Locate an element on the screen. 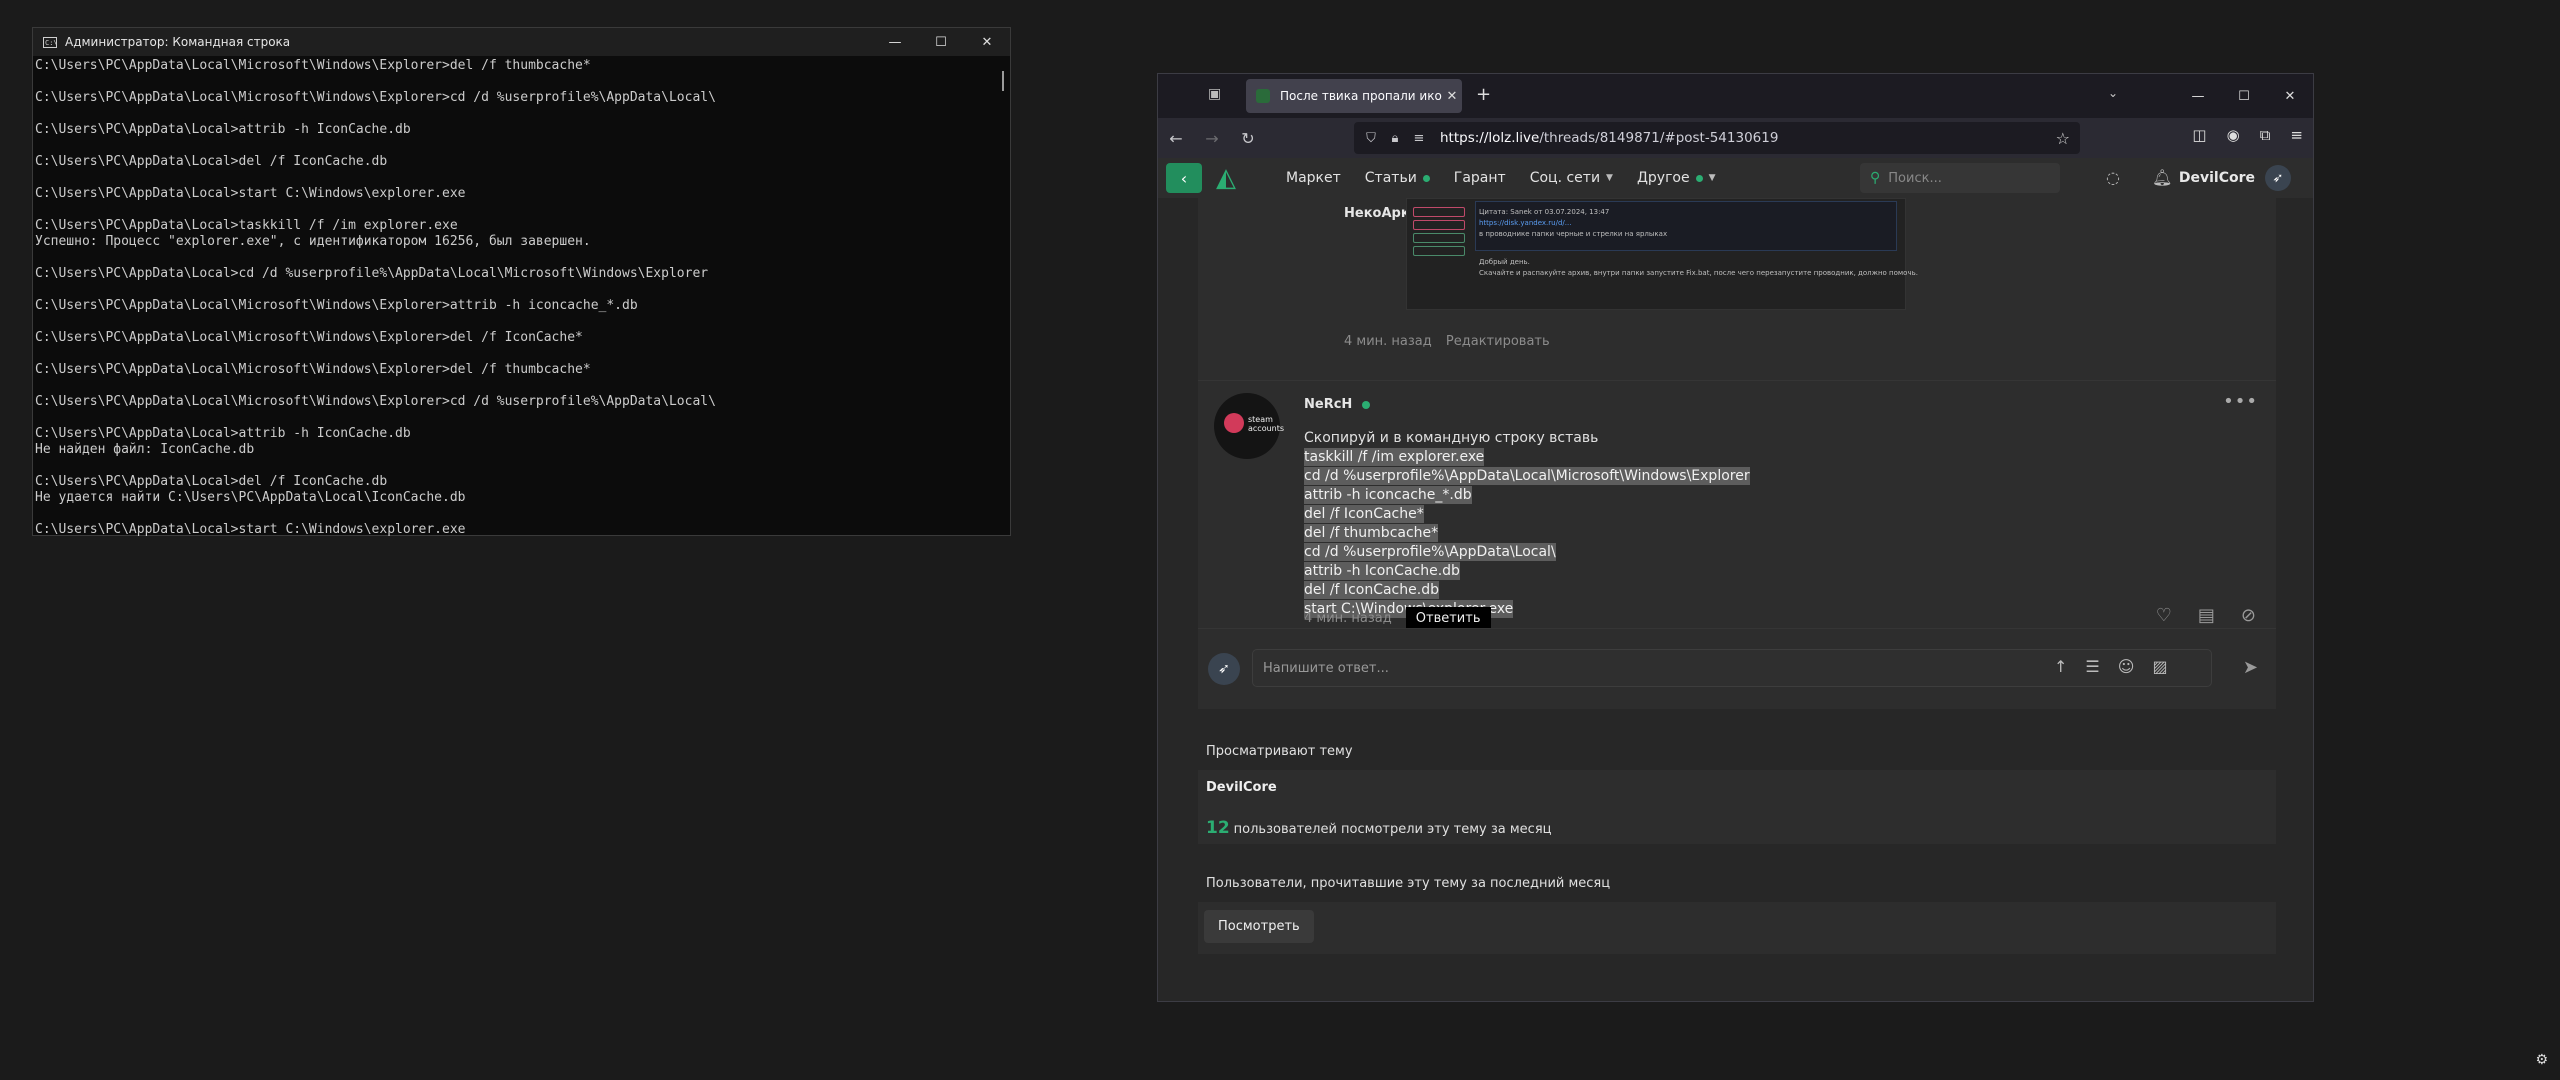  back-icon: ← is located at coordinates (1176, 138).